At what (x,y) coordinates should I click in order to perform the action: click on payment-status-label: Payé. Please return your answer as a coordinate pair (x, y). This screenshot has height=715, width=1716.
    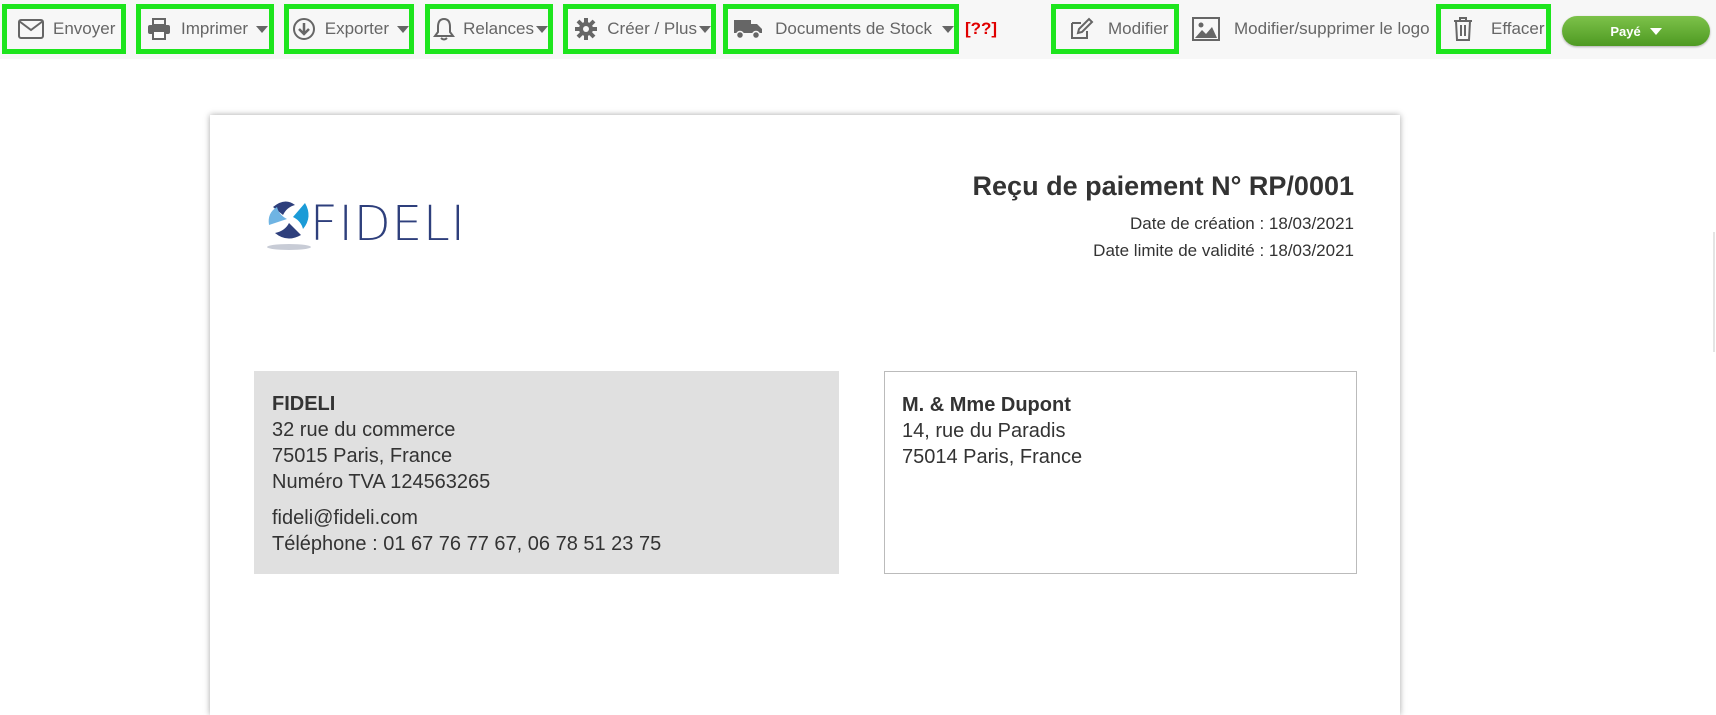
    Looking at the image, I should click on (1625, 31).